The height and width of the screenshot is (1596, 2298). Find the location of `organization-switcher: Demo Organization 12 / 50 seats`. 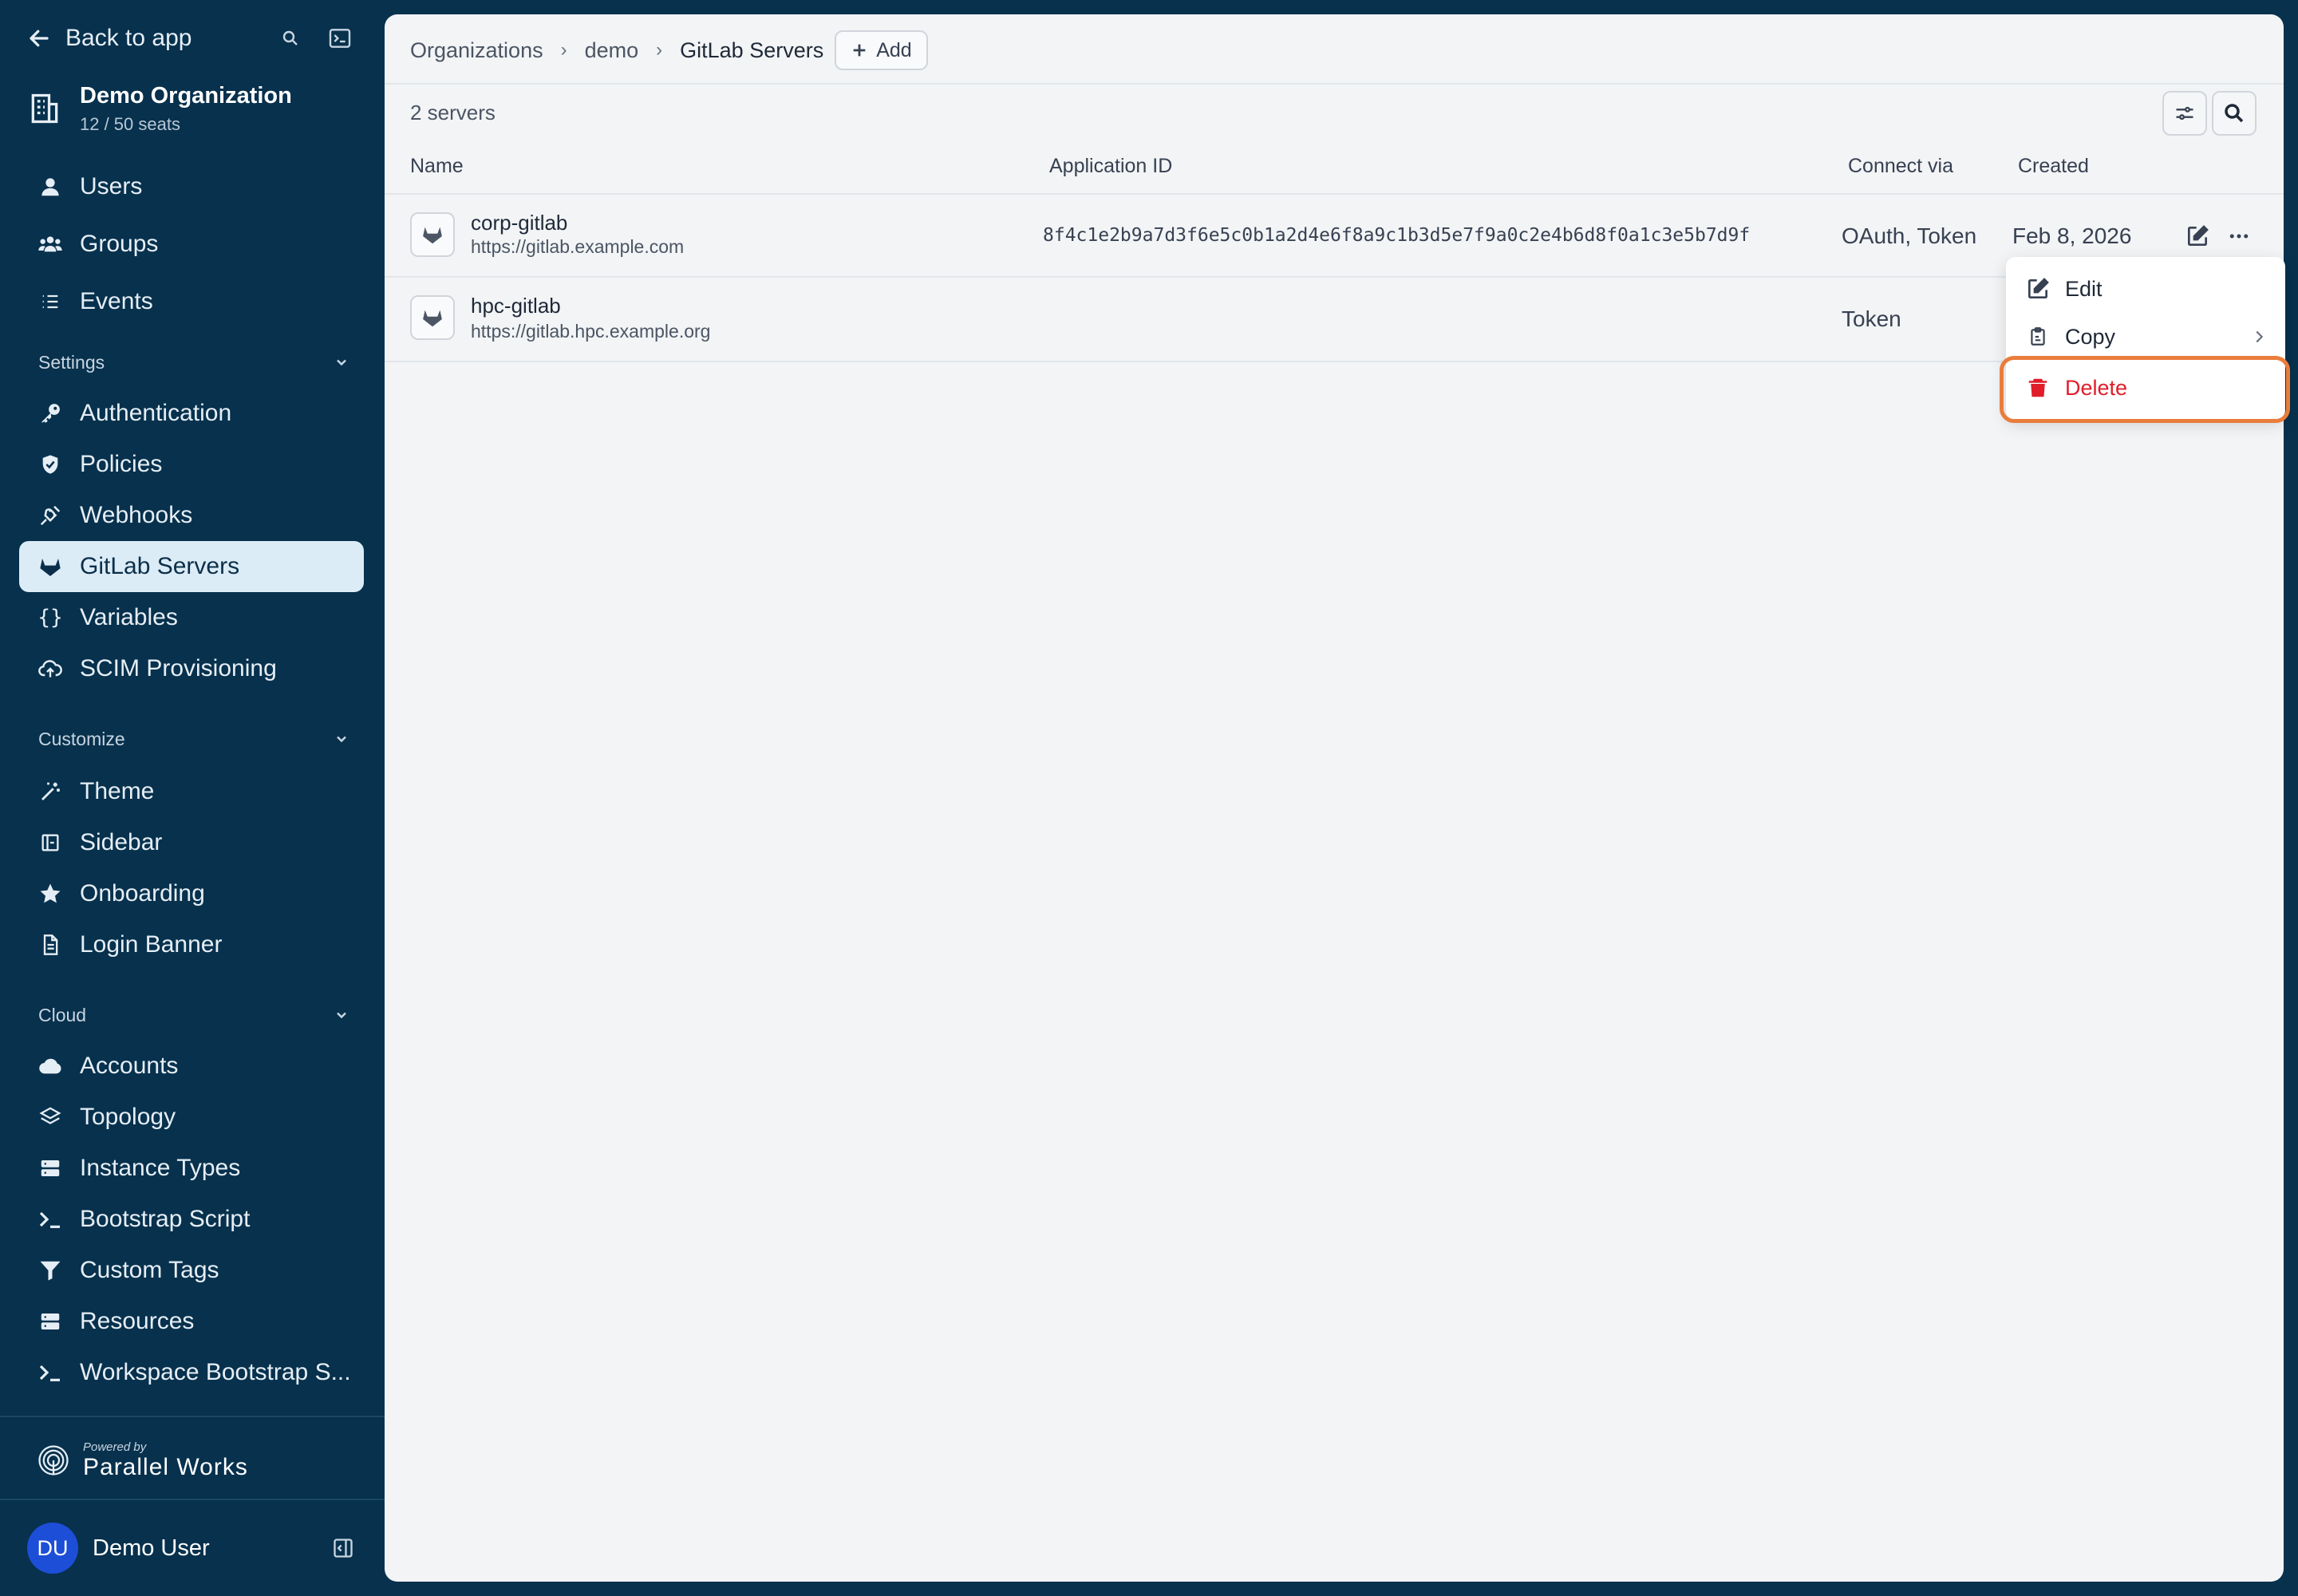

organization-switcher: Demo Organization 12 / 50 seats is located at coordinates (195, 108).